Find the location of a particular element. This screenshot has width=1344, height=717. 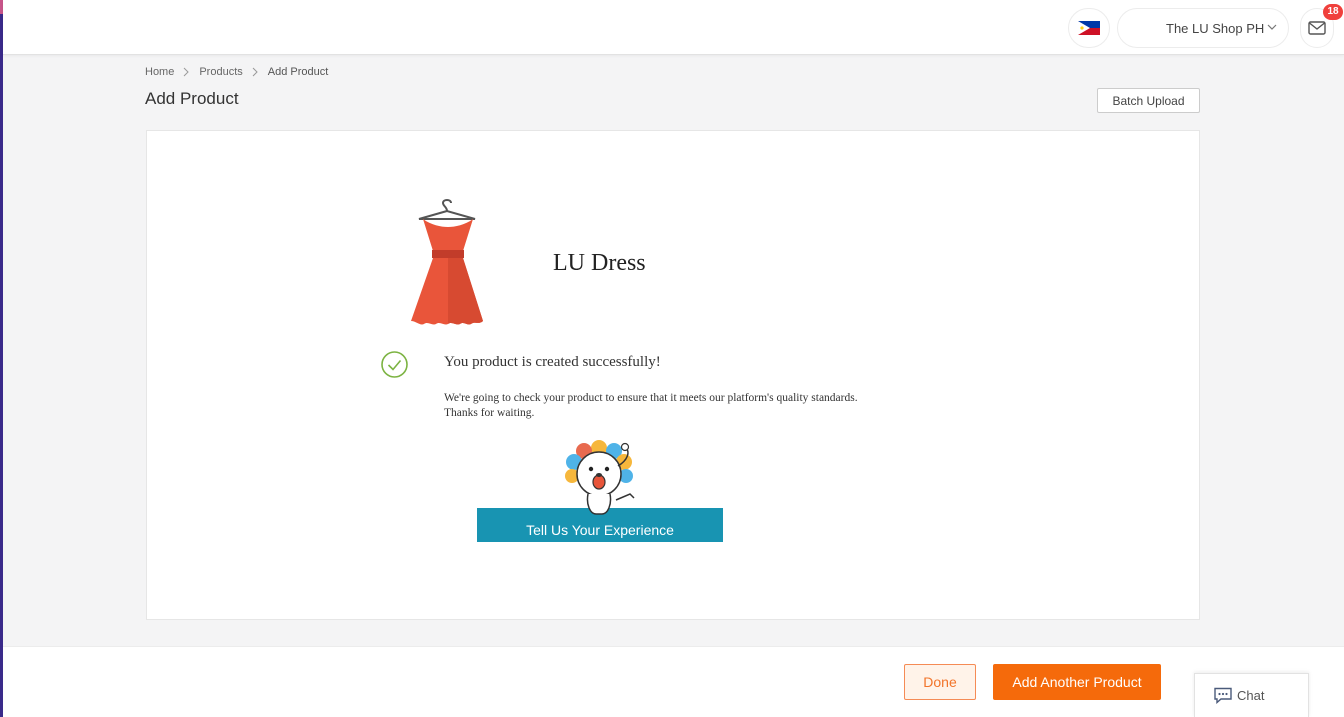

breadcrumb: Home Products Add Product is located at coordinates (236, 72).